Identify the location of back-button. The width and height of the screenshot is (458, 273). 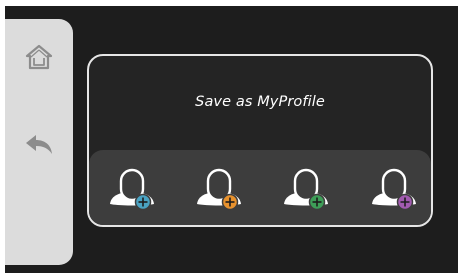
(39, 145).